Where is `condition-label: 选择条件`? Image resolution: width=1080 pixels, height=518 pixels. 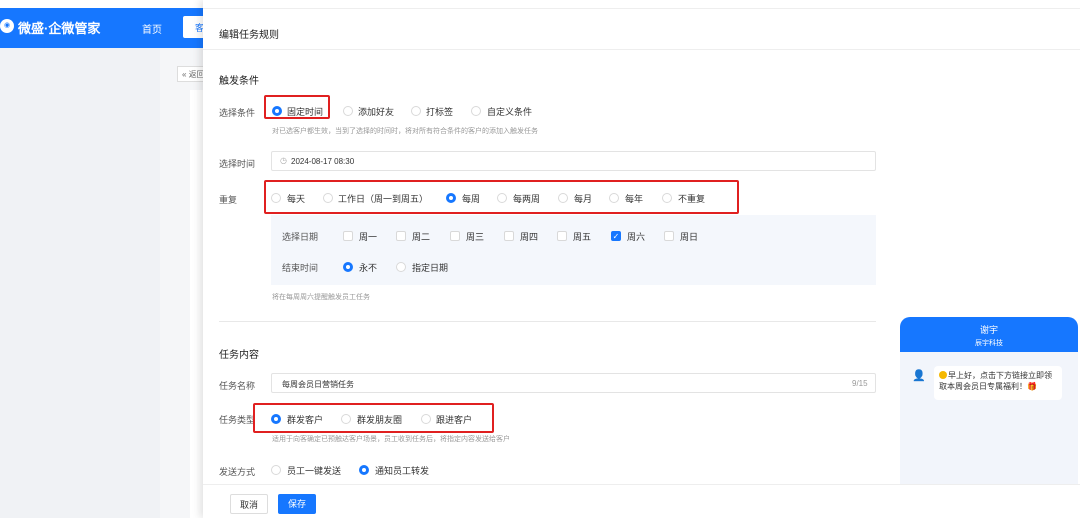 condition-label: 选择条件 is located at coordinates (237, 113).